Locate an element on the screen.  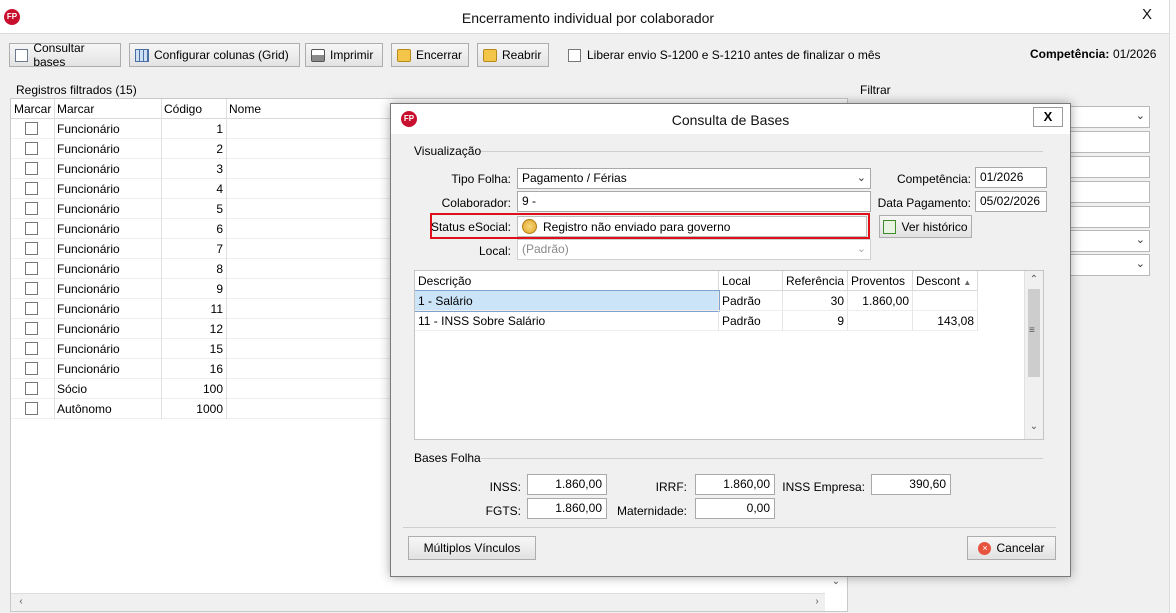
local-select: (Padrão) ⌄ is located at coordinates (694, 249).